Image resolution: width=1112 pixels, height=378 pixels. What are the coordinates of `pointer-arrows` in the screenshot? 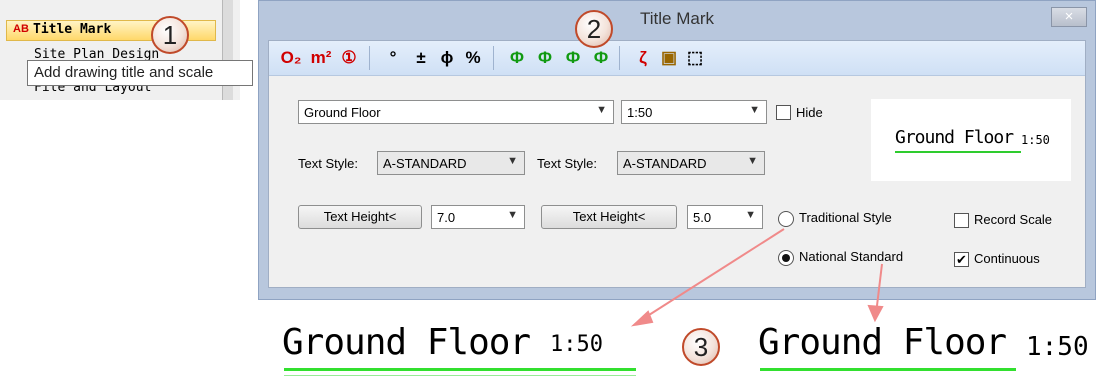 It's located at (757, 277).